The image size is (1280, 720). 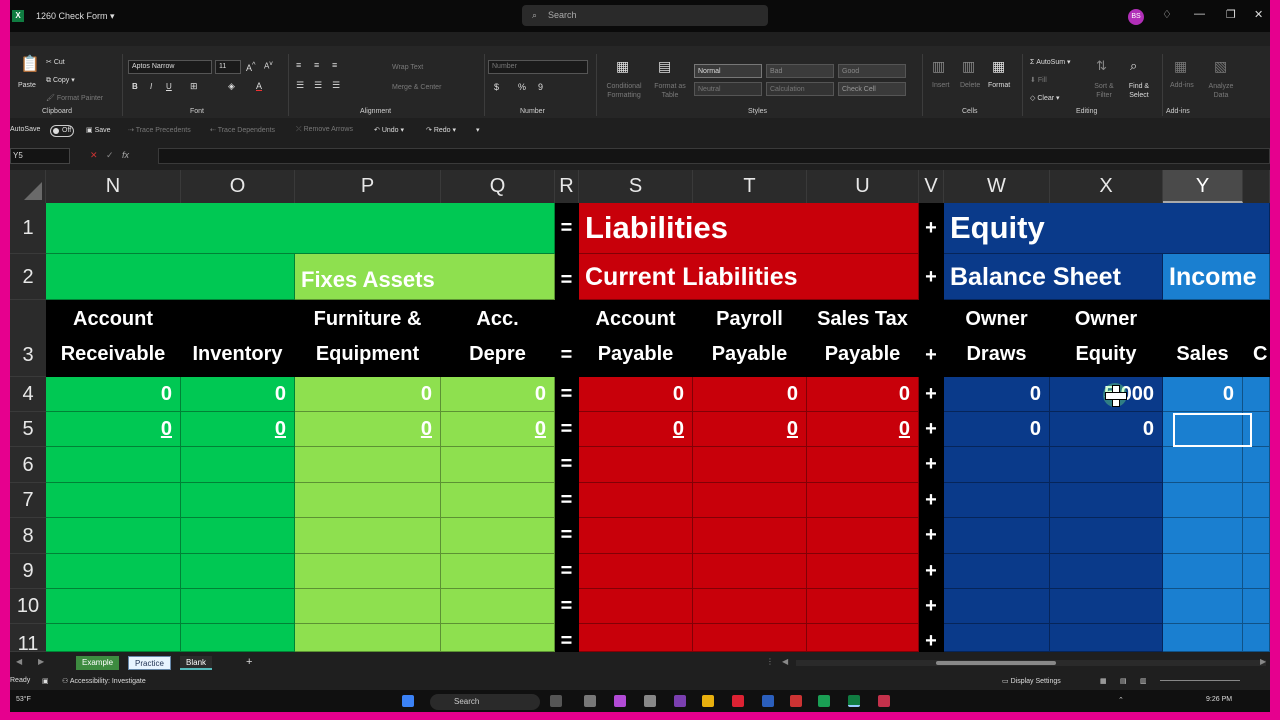 What do you see at coordinates (28, 186) in the screenshot?
I see `select-all-corner` at bounding box center [28, 186].